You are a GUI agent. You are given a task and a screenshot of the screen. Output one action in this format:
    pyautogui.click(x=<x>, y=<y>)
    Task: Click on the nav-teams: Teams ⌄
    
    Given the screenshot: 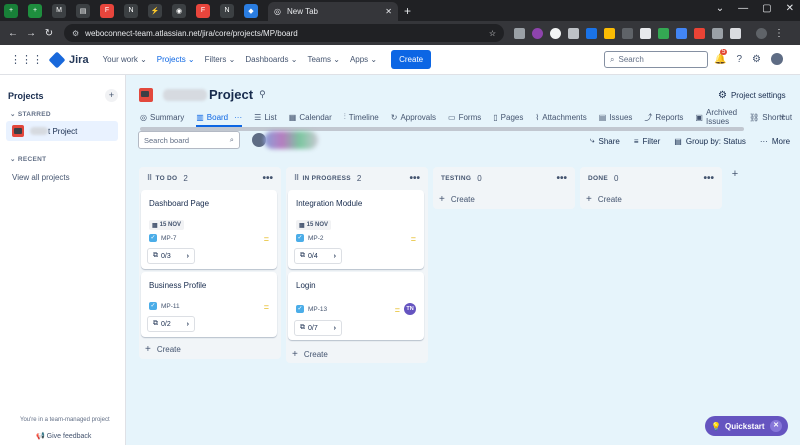 What is the action you would take?
    pyautogui.click(x=323, y=59)
    